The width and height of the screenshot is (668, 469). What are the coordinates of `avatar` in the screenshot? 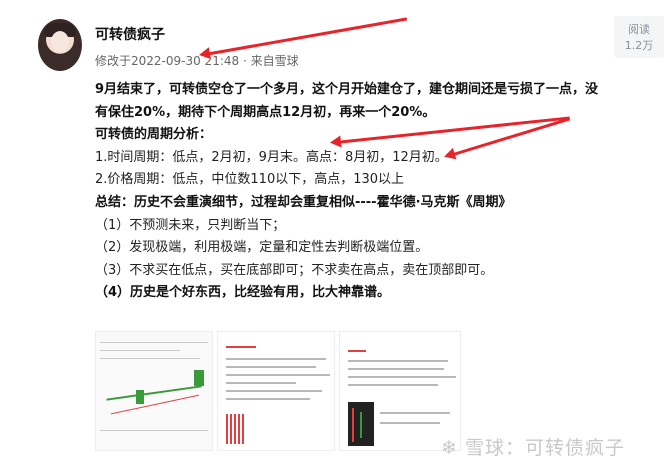 It's located at (60, 45).